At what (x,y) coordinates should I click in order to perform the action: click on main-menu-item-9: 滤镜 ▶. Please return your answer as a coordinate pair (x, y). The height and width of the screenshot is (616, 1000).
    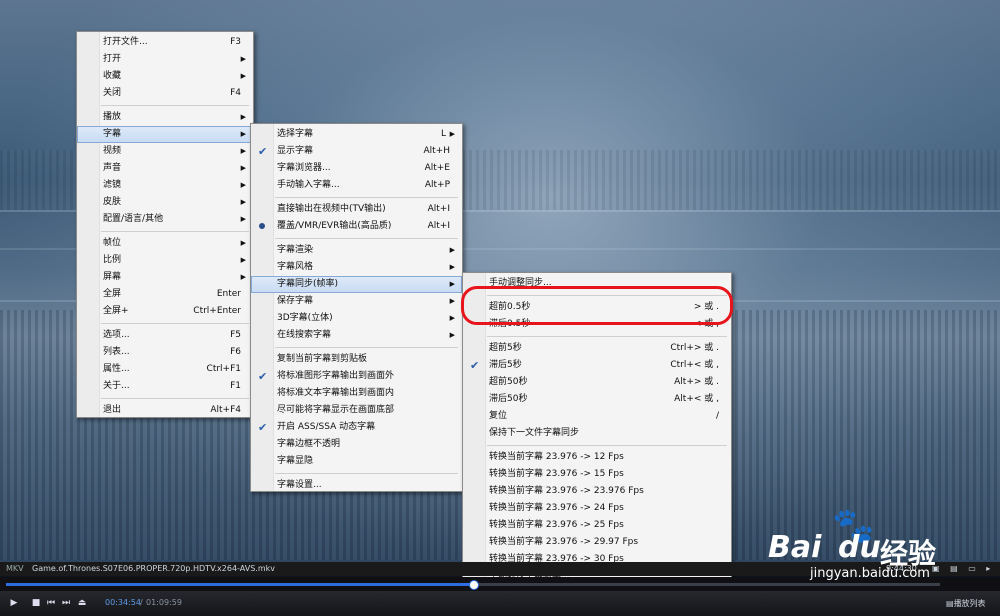
    Looking at the image, I should click on (165, 185).